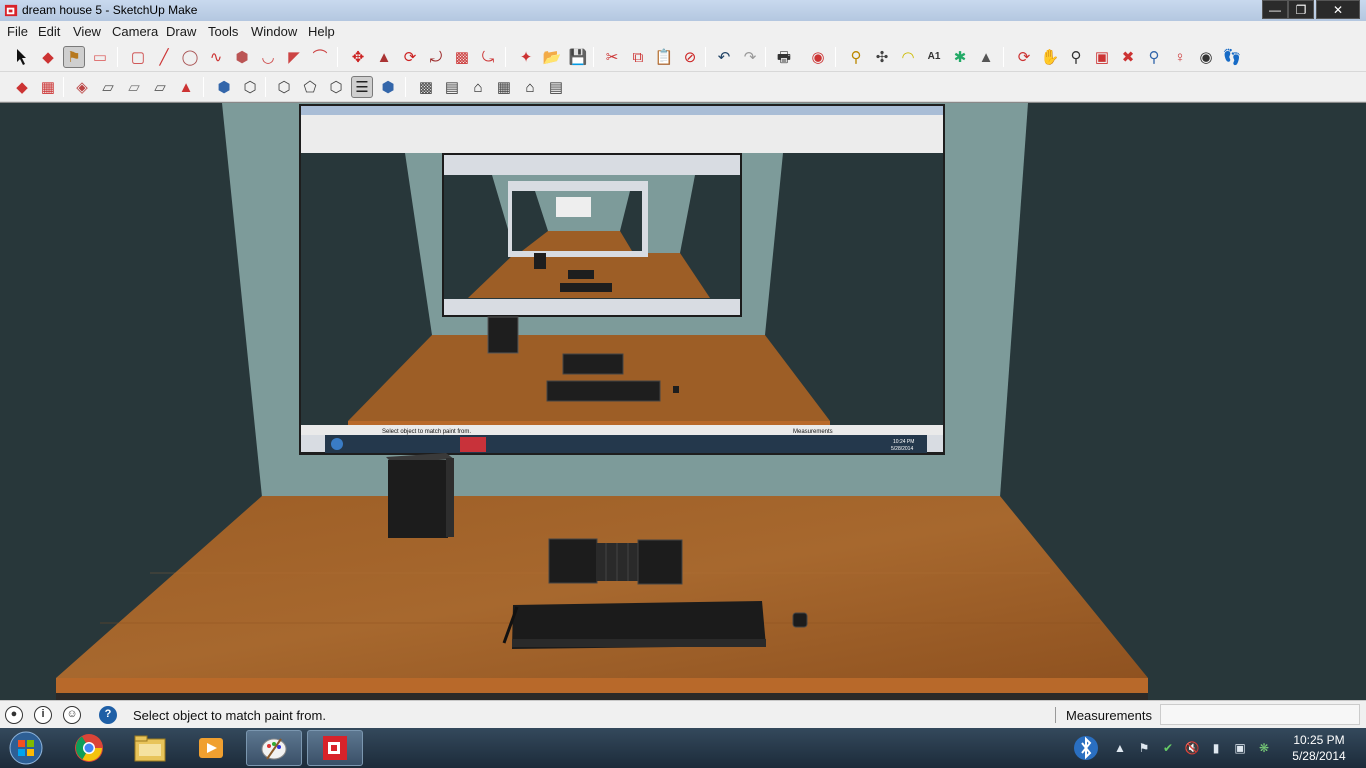  I want to click on media-player-icon, so click(211, 748).